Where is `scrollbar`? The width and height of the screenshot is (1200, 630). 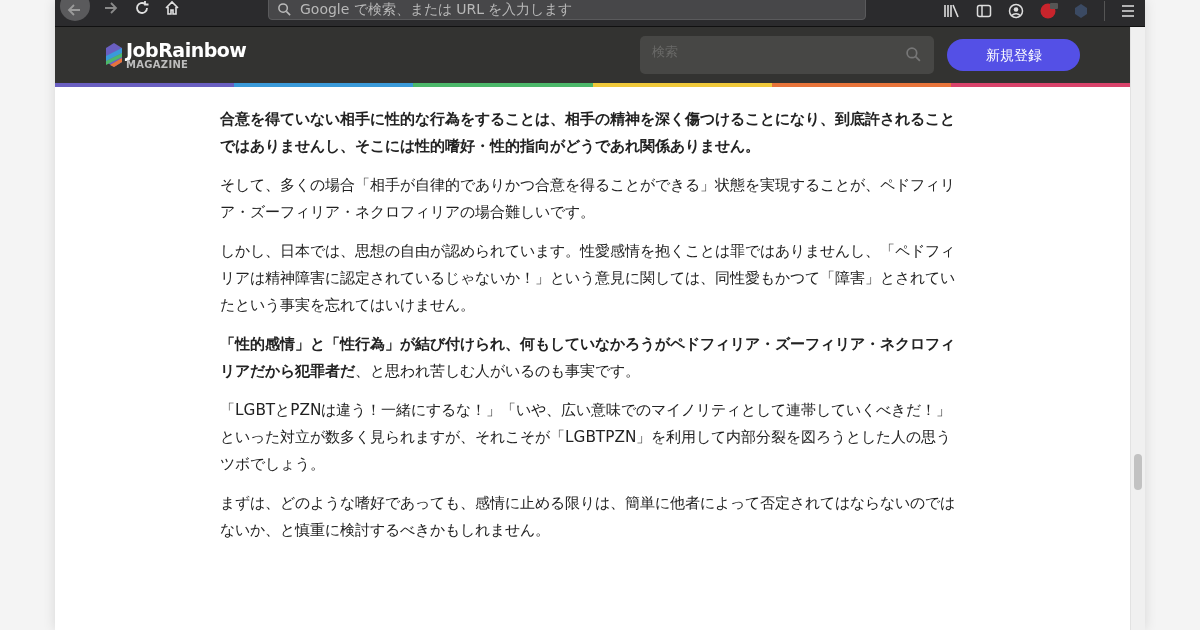
scrollbar is located at coordinates (1137, 328).